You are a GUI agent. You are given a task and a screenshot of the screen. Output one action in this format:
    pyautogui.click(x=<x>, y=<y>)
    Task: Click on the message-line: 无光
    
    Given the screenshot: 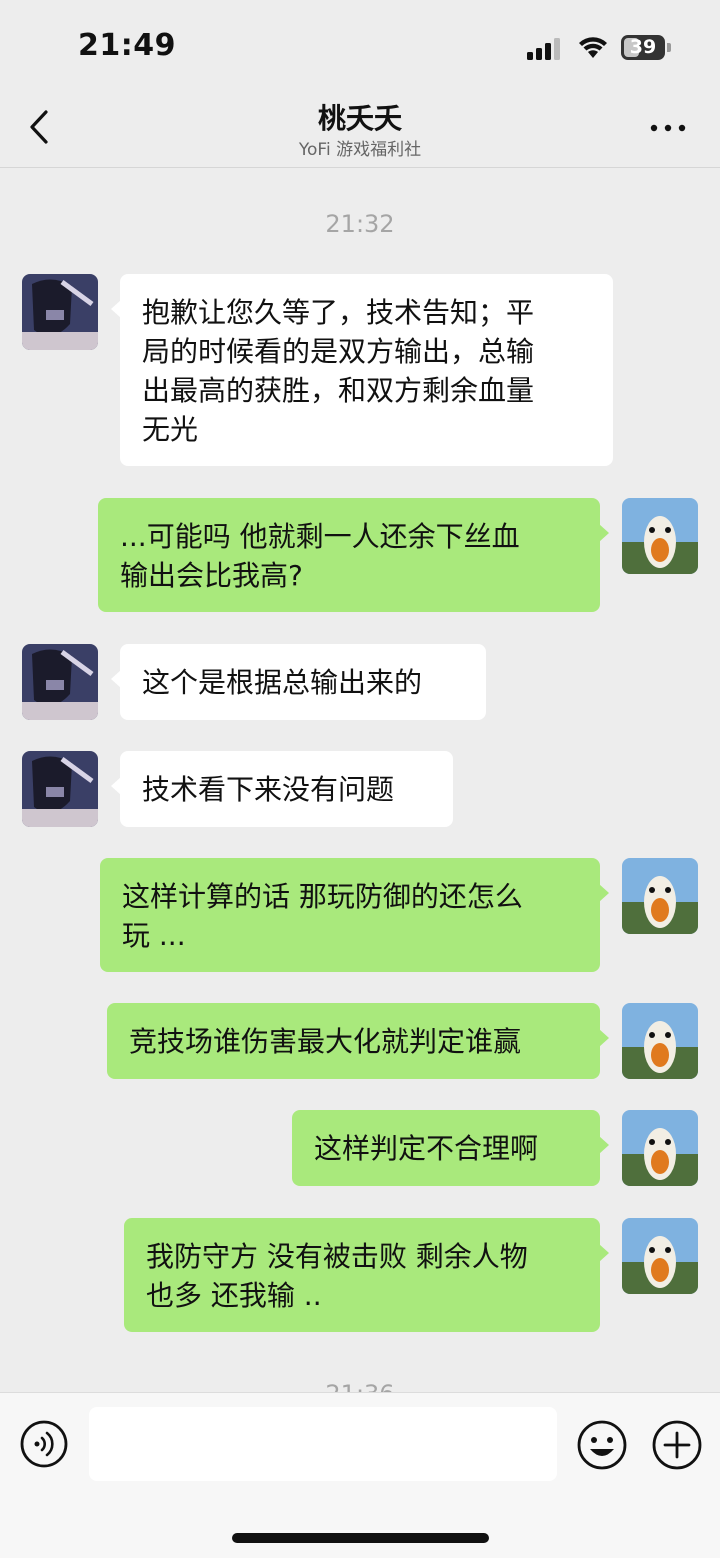 What is the action you would take?
    pyautogui.click(x=170, y=429)
    